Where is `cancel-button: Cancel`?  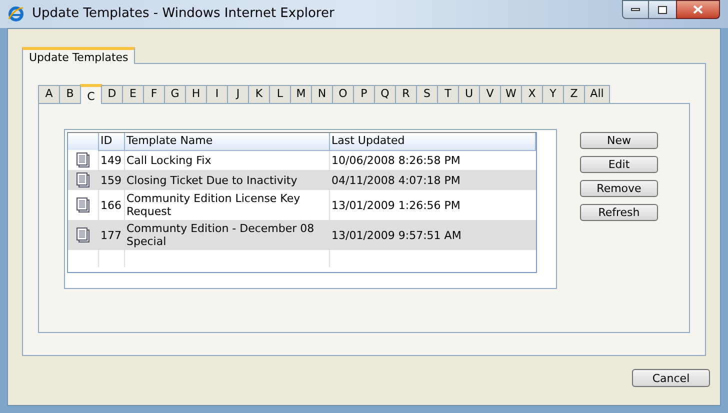
cancel-button: Cancel is located at coordinates (671, 378).